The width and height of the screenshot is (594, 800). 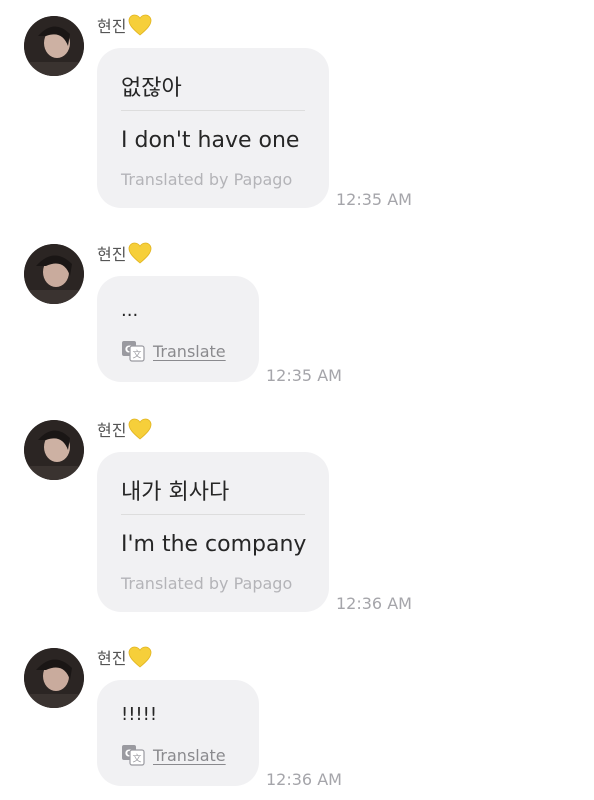 What do you see at coordinates (178, 733) in the screenshot?
I see `message-bubble: !!!!! G文 Translate` at bounding box center [178, 733].